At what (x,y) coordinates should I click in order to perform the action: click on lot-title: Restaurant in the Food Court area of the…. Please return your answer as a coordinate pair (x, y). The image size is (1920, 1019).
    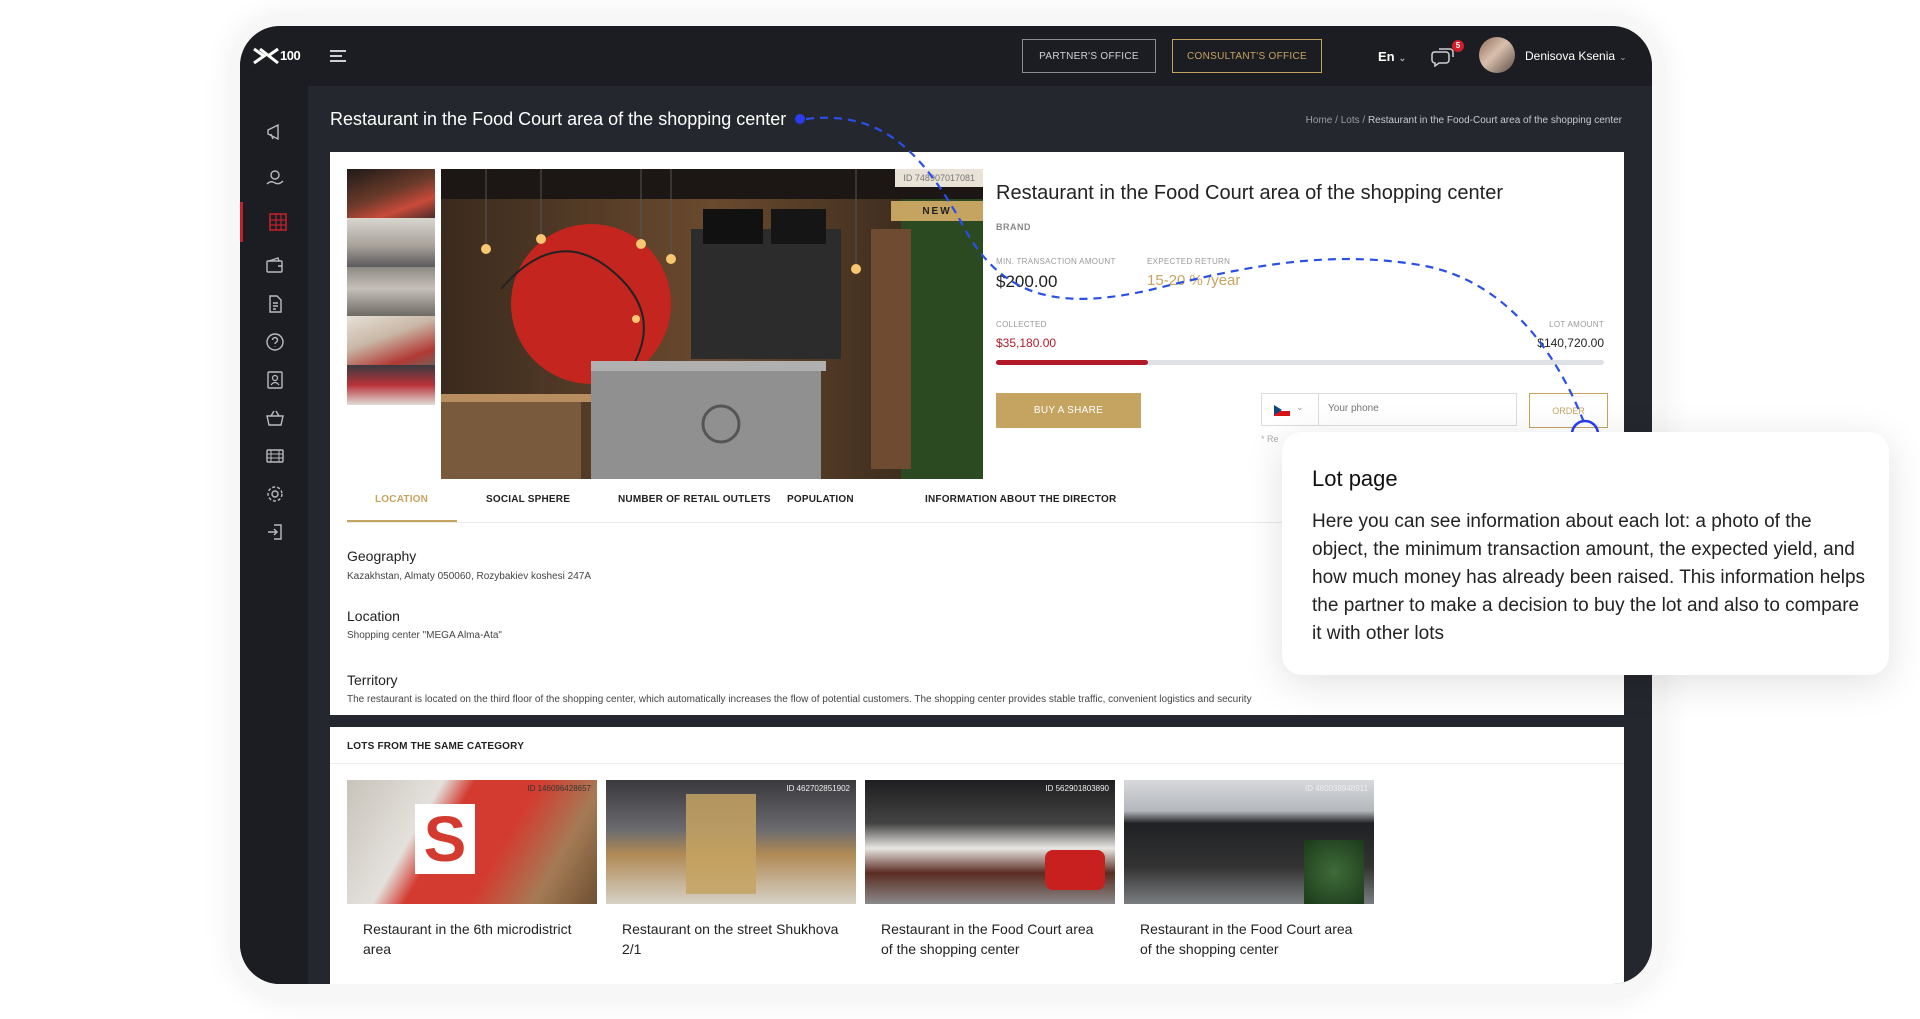
    Looking at the image, I should click on (1249, 193).